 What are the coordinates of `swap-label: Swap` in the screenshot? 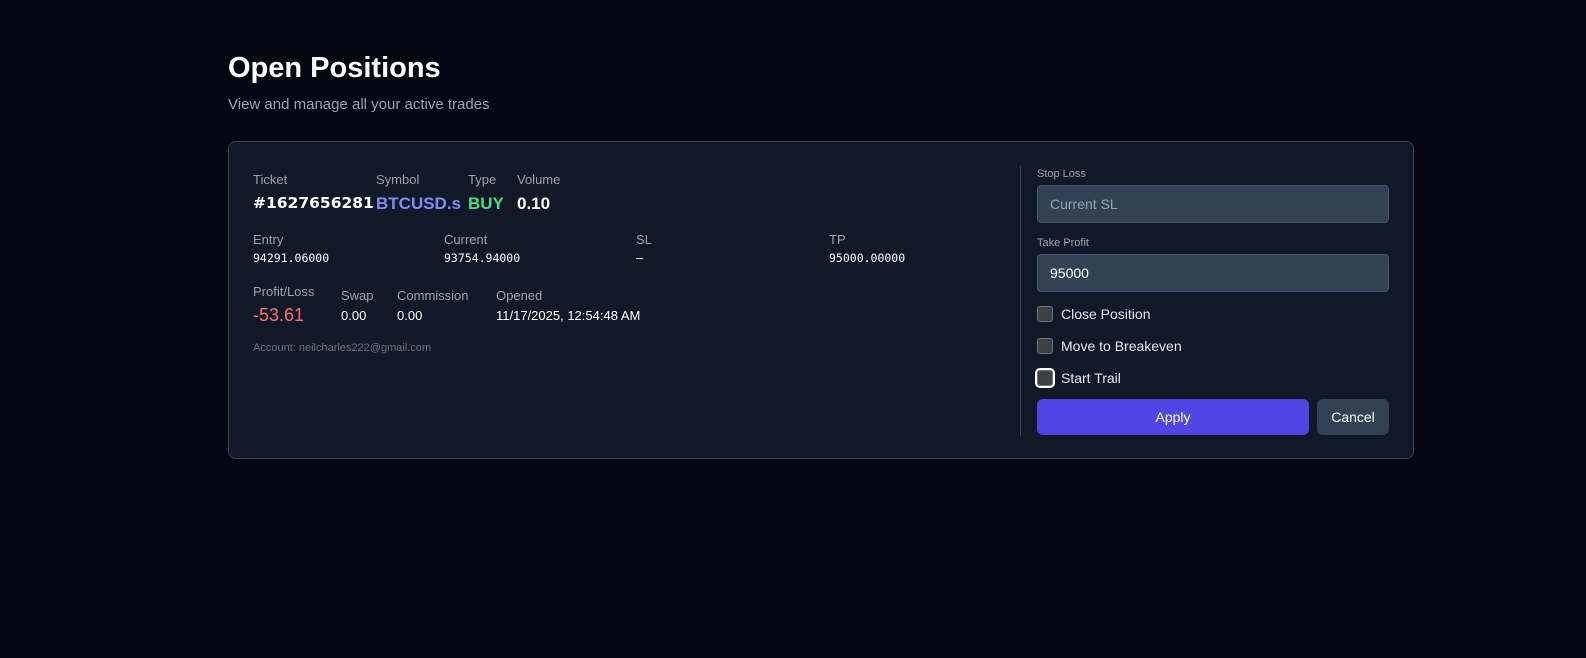 It's located at (357, 295).